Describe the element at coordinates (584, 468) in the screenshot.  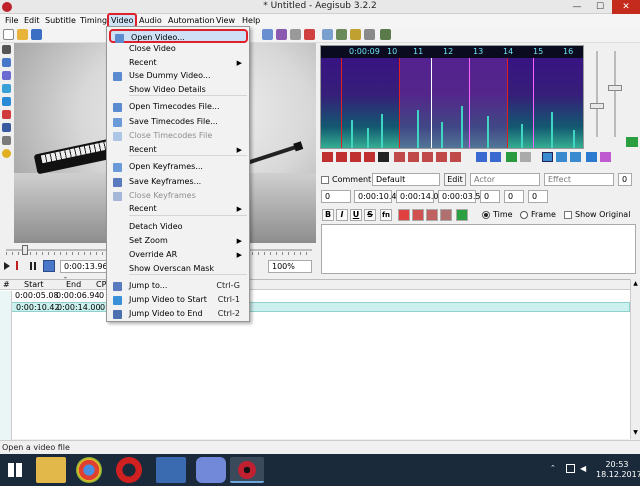
I see `volume-icon: ◀` at that location.